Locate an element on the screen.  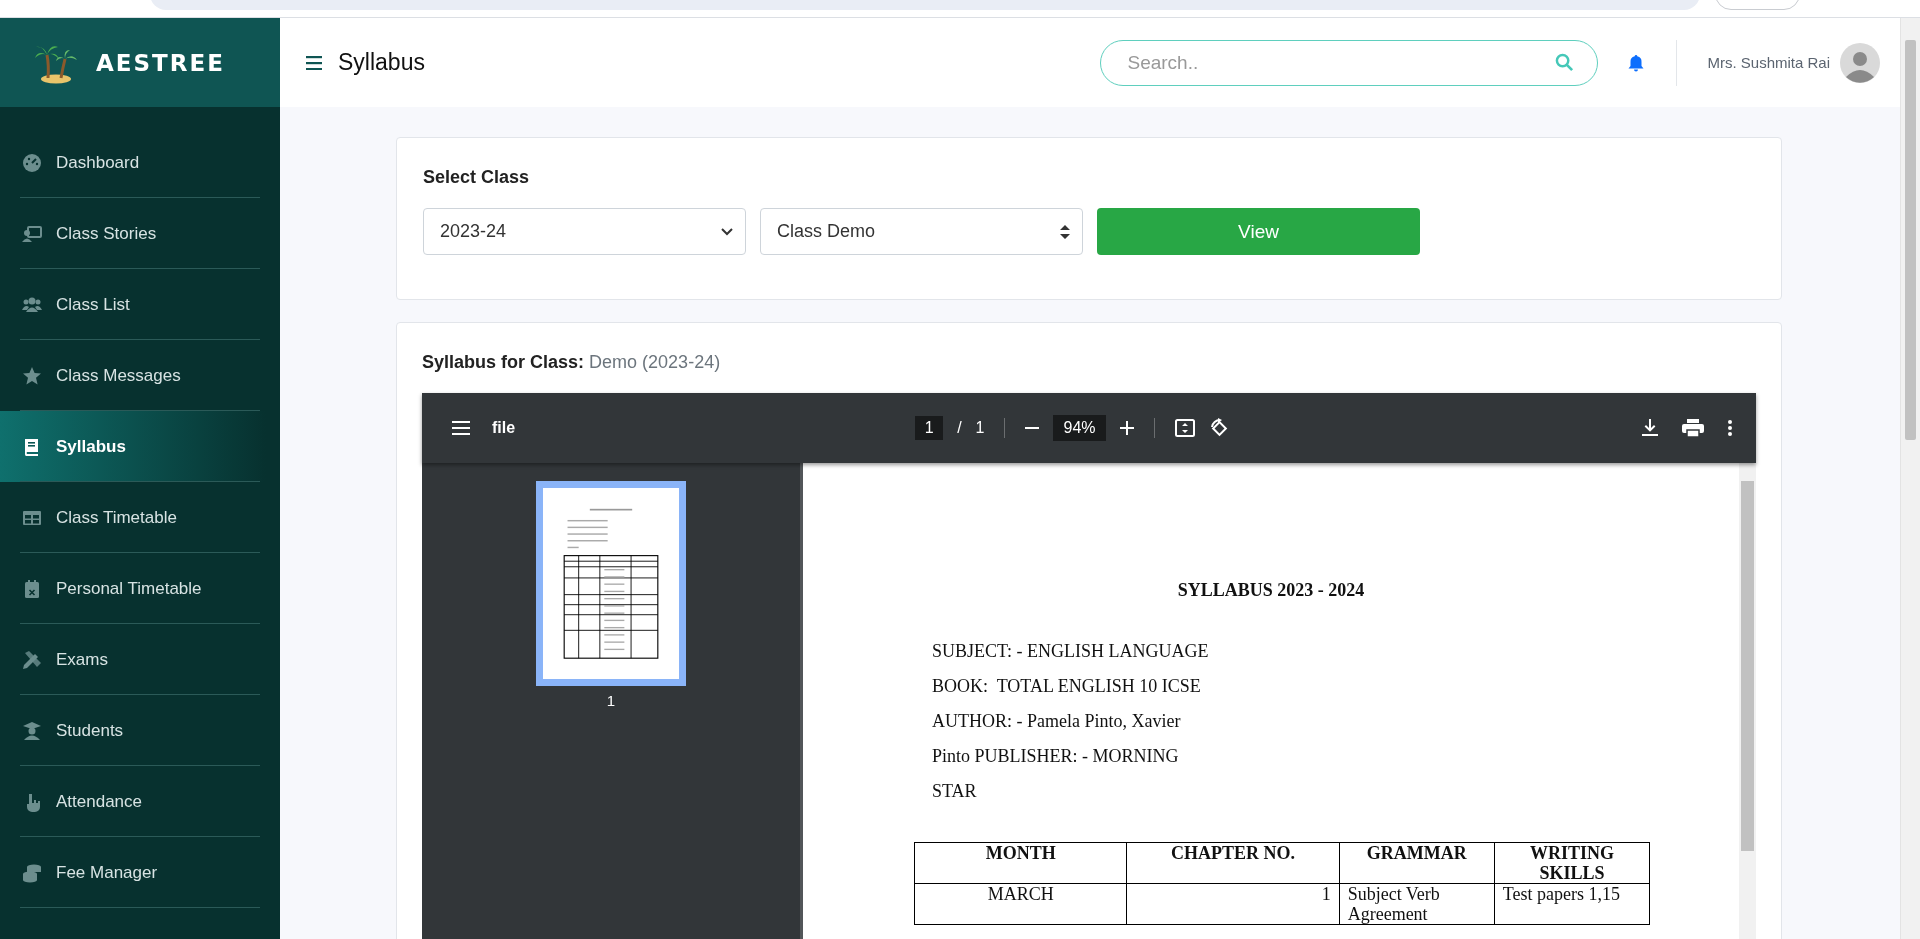
document-line: BOOK: TOTAL ENGLISH 10 ICSE is located at coordinates (1066, 686).